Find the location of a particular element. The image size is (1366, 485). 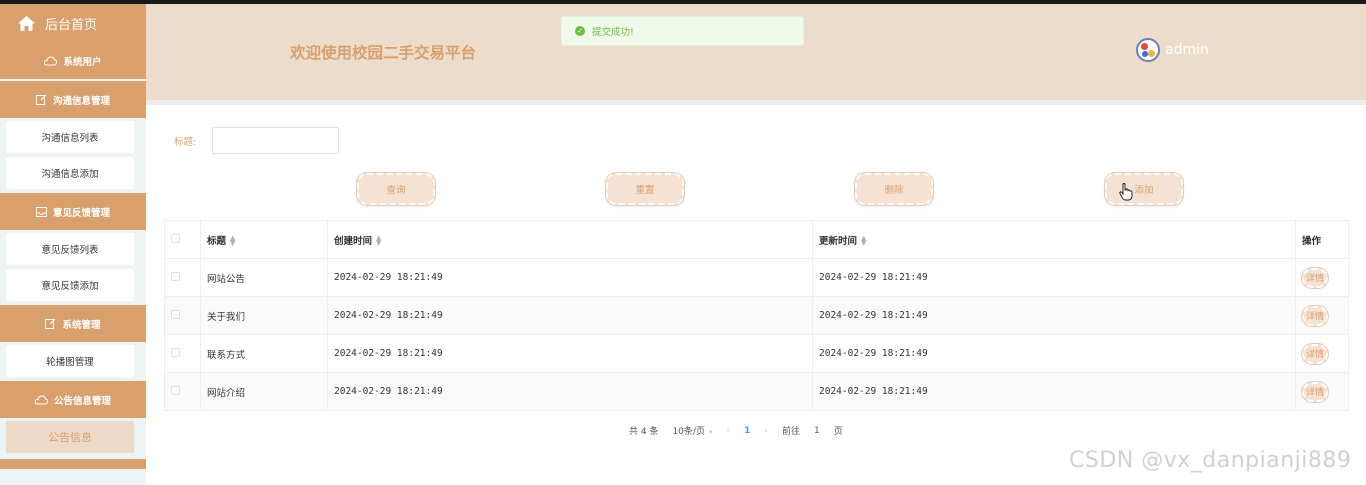

add-button: 添加 is located at coordinates (1144, 189).